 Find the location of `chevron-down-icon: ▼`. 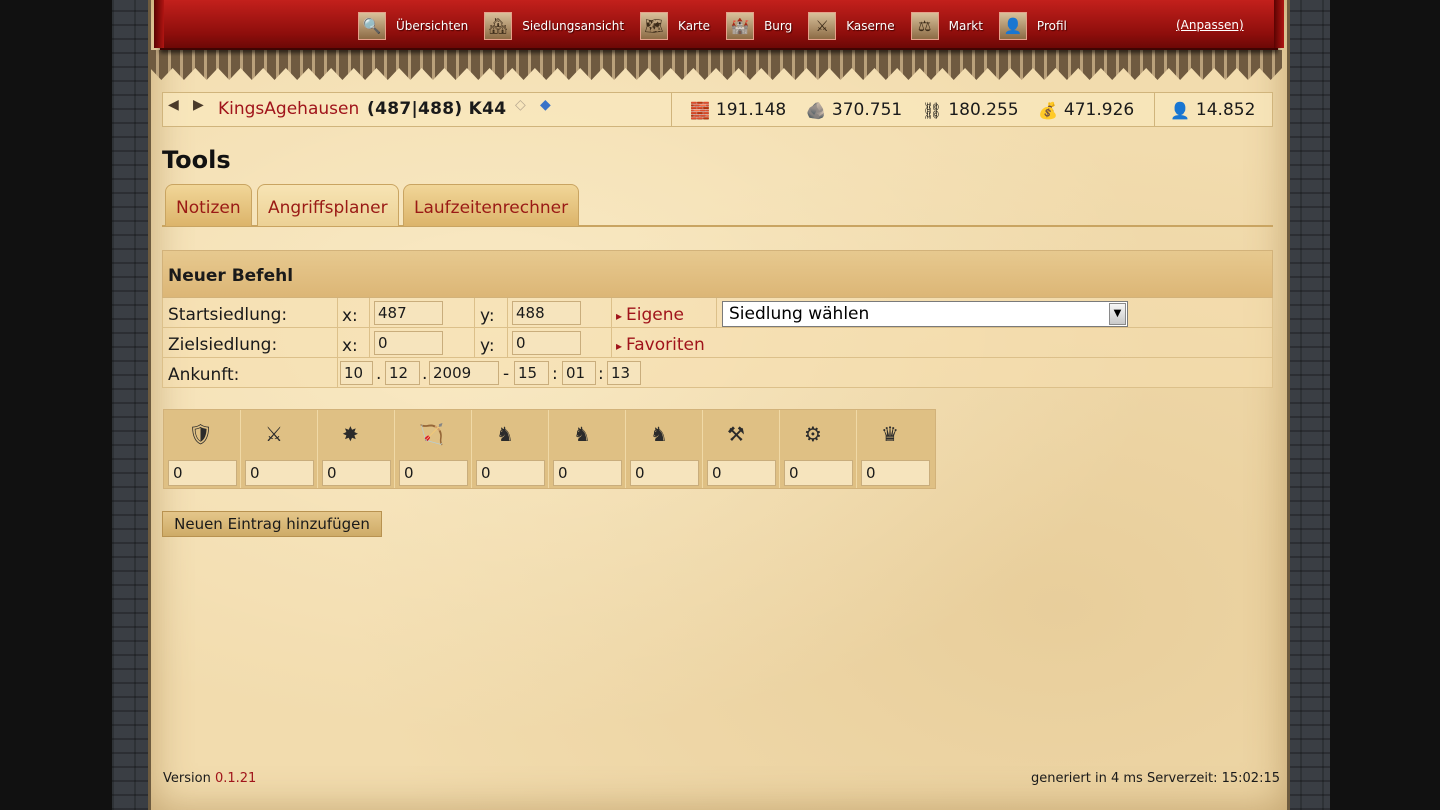

chevron-down-icon: ▼ is located at coordinates (1117, 314).